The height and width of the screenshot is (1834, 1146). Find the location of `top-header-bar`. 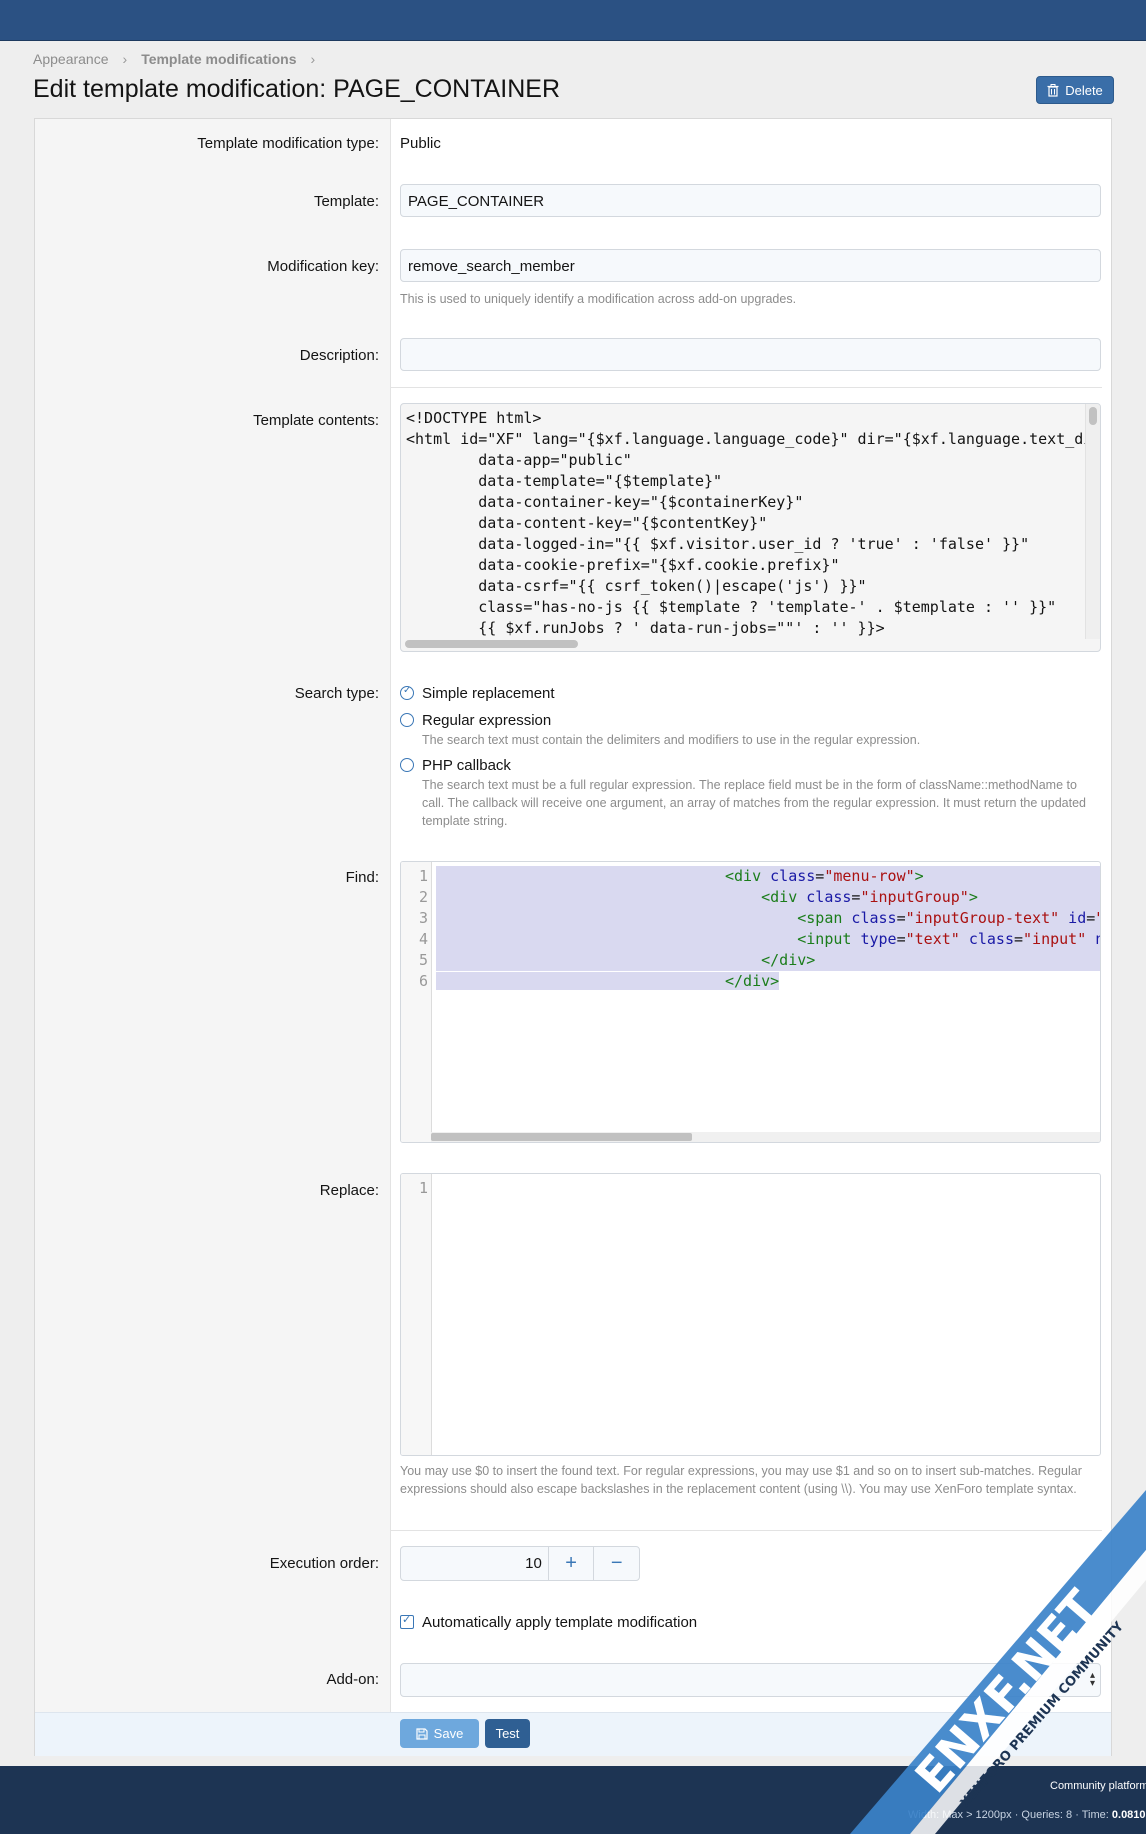

top-header-bar is located at coordinates (573, 20).